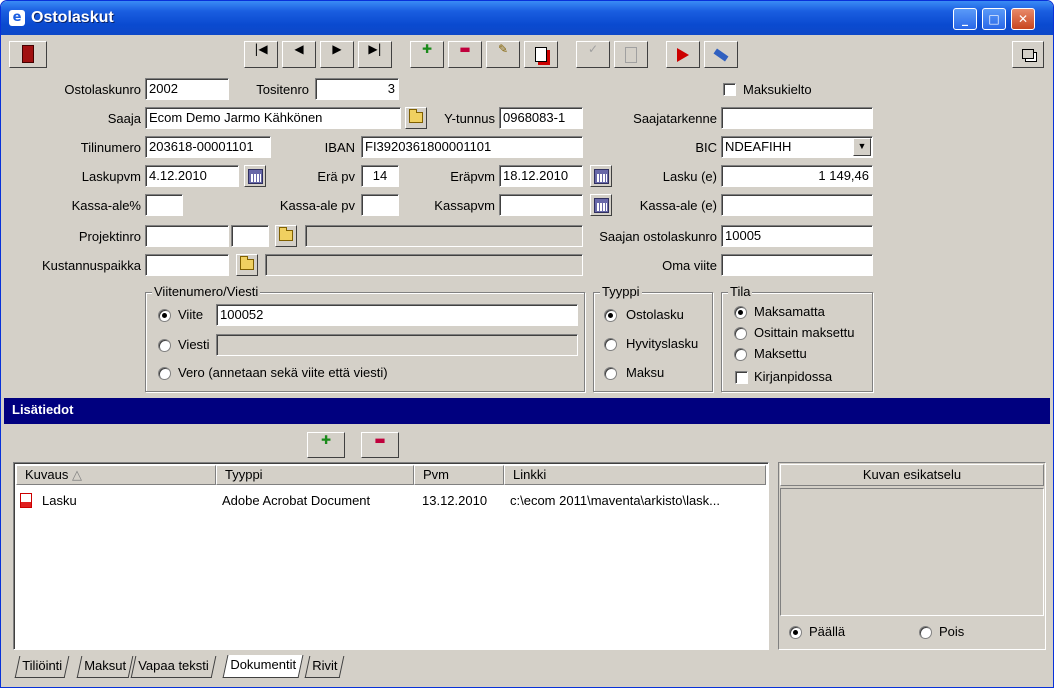 The width and height of the screenshot is (1054, 688). Describe the element at coordinates (740, 354) in the screenshot. I see `maksettu-radio` at that location.